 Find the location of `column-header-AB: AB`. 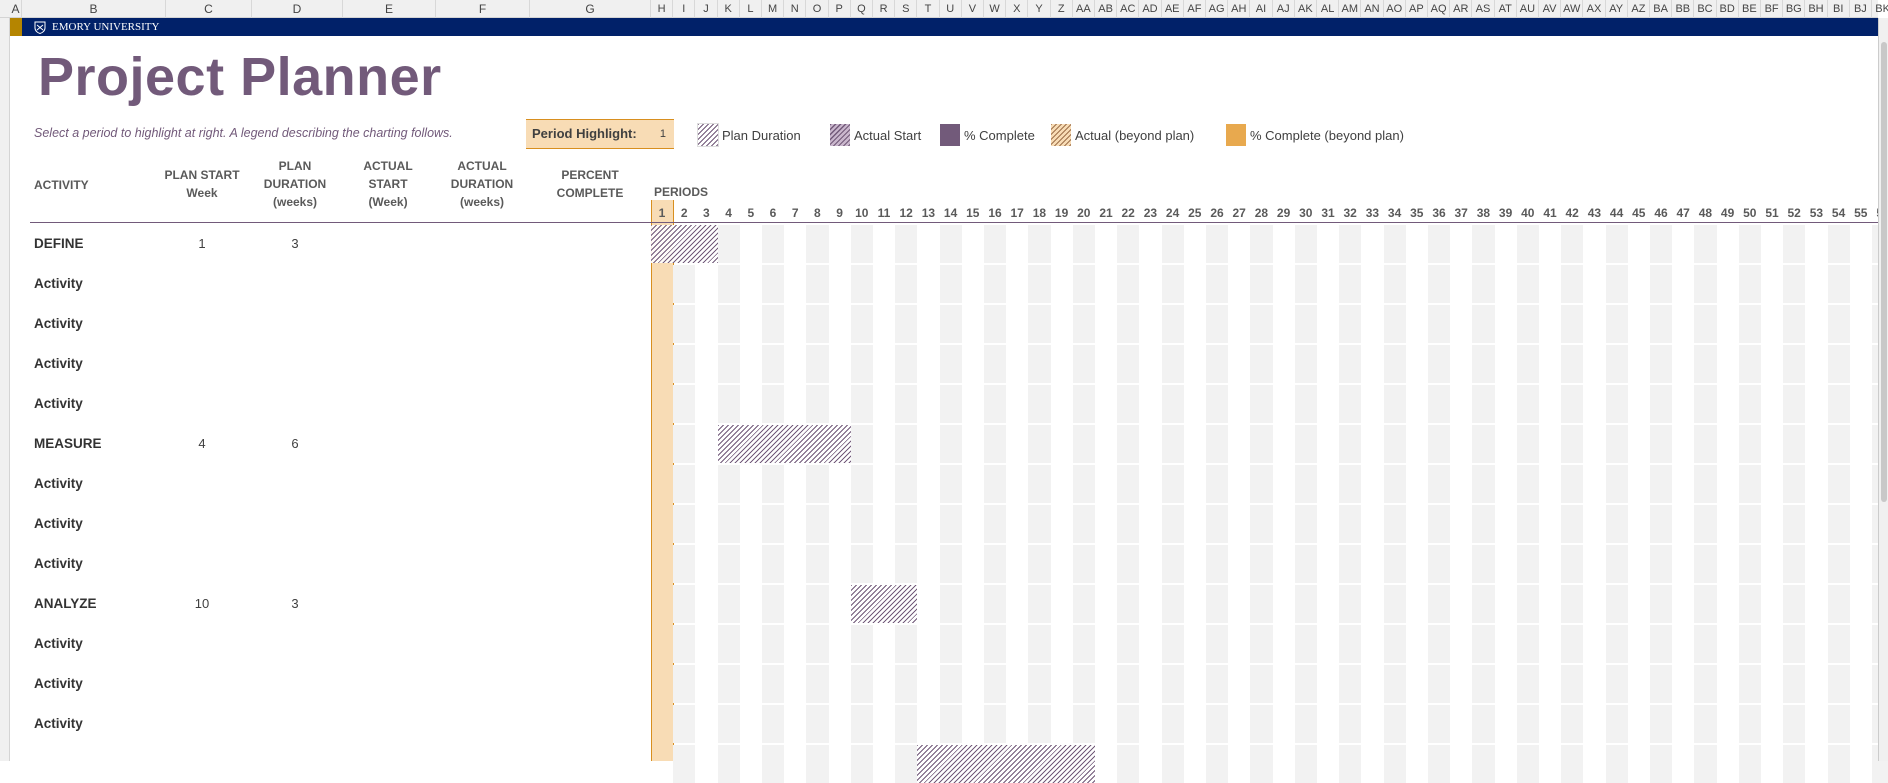

column-header-AB: AB is located at coordinates (1106, 9).